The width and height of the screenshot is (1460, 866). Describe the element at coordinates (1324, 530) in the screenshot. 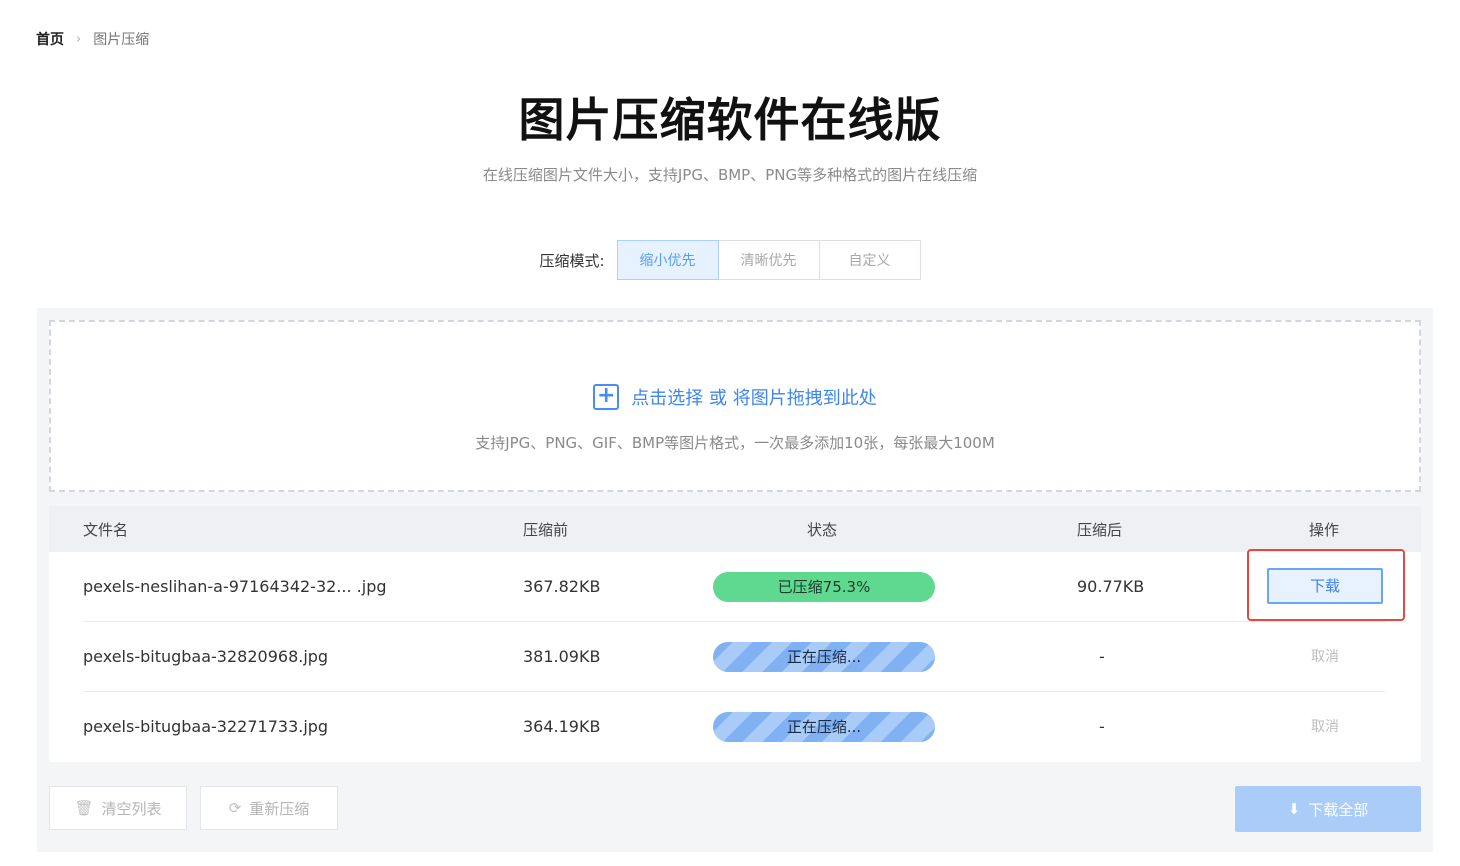

I see `column-header-action: 操作` at that location.